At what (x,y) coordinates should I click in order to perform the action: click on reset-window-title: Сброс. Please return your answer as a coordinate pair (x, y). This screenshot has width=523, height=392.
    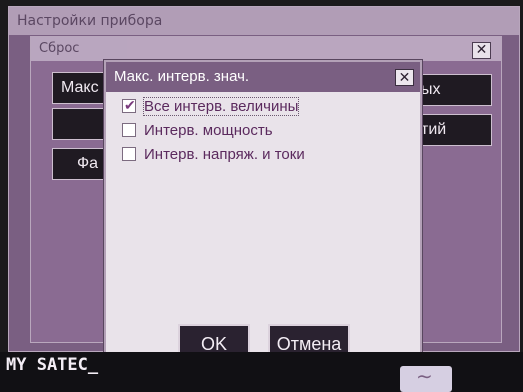
    Looking at the image, I should click on (266, 49).